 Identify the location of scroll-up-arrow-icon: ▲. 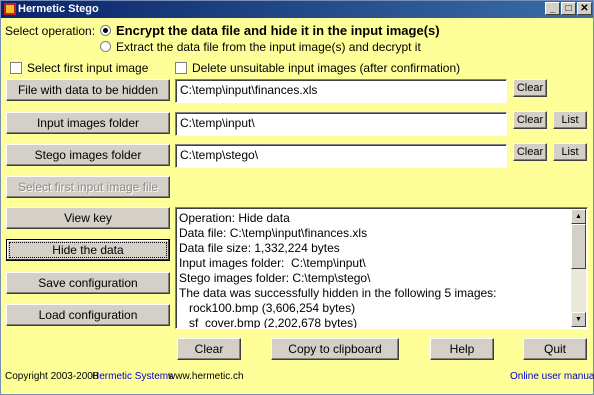
(578, 216).